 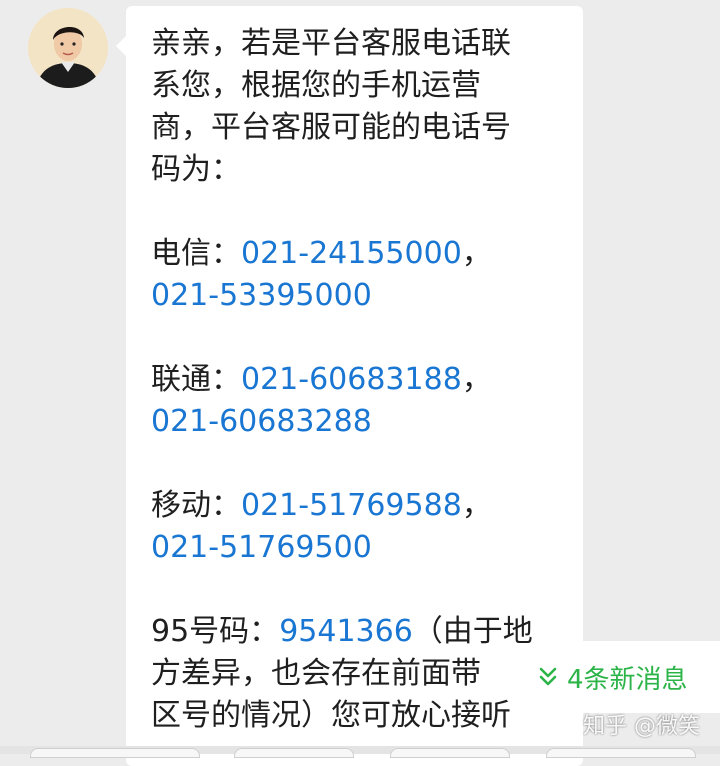 I want to click on new-messages-button: 4条新消息, so click(x=622, y=677).